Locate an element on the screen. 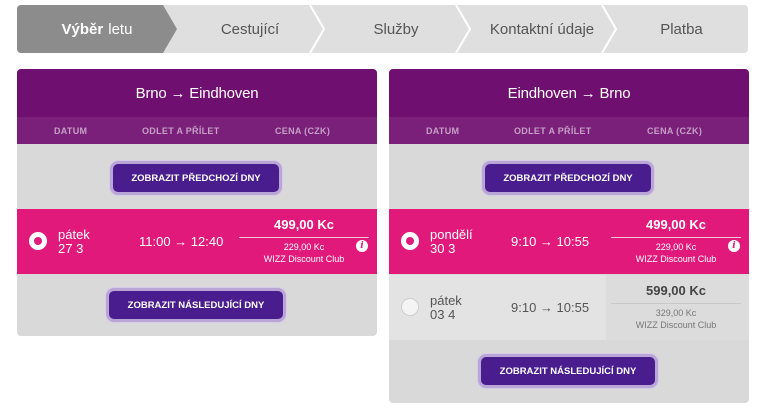 This screenshot has width=757, height=412. flight-date: pondělí 30 3 is located at coordinates (451, 242).